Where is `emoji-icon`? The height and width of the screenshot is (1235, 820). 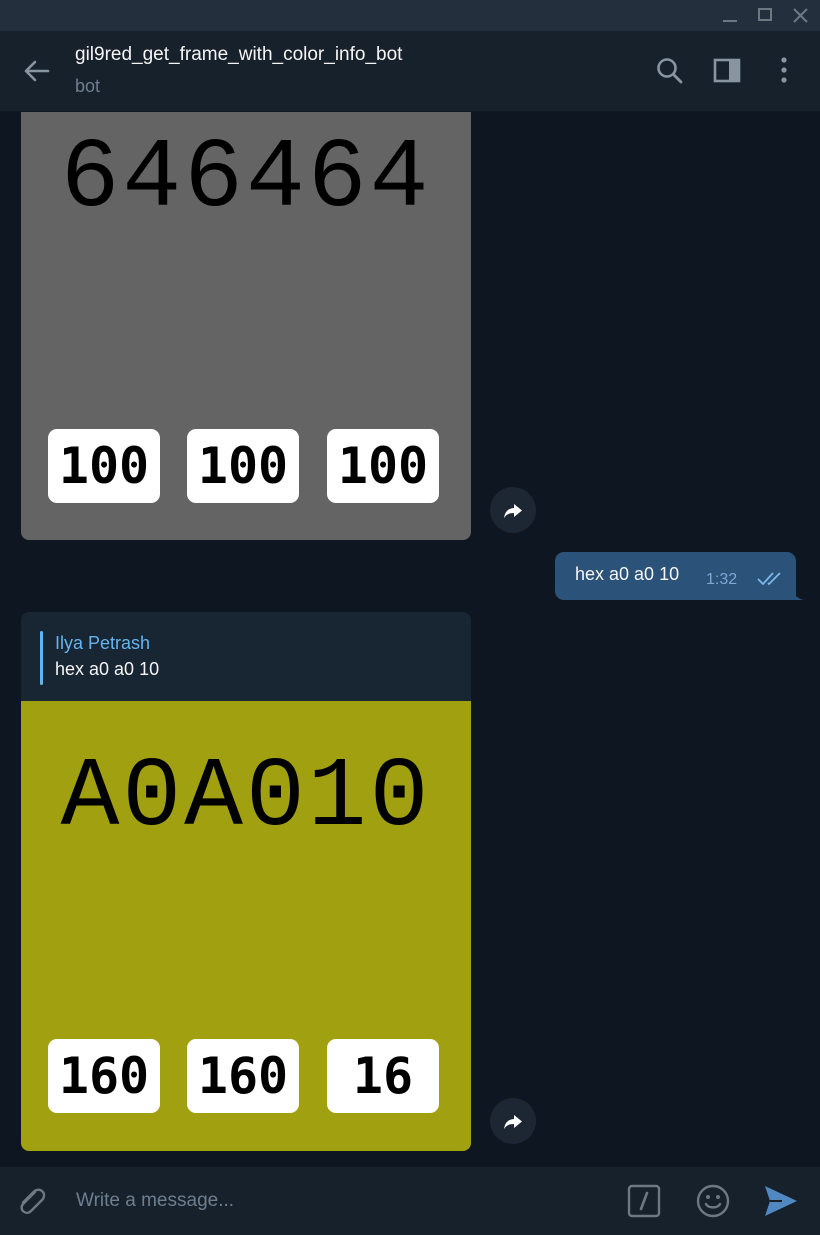
emoji-icon is located at coordinates (713, 1201).